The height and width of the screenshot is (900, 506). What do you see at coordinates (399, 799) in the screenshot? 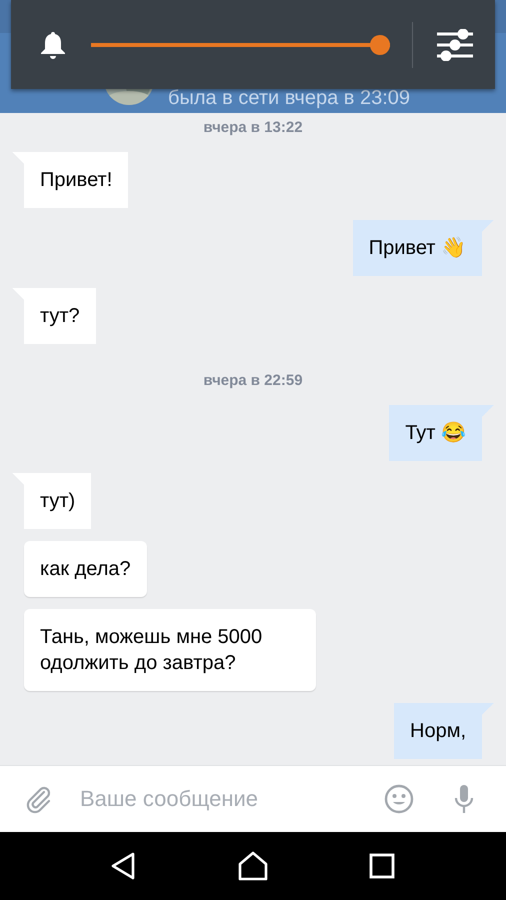
I see `smiley-icon` at bounding box center [399, 799].